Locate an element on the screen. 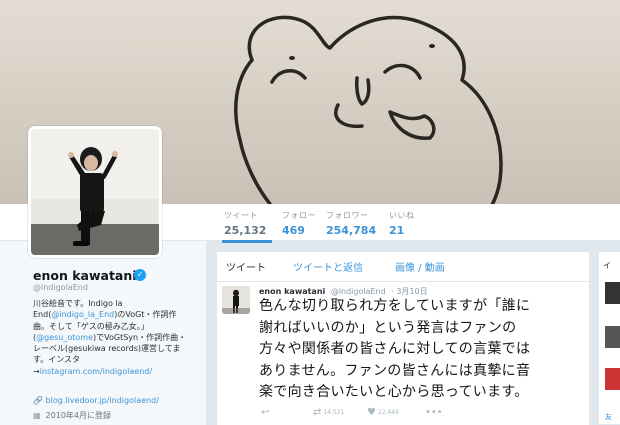 This screenshot has height=425, width=620. link-icon: 🔗 is located at coordinates (38, 400).